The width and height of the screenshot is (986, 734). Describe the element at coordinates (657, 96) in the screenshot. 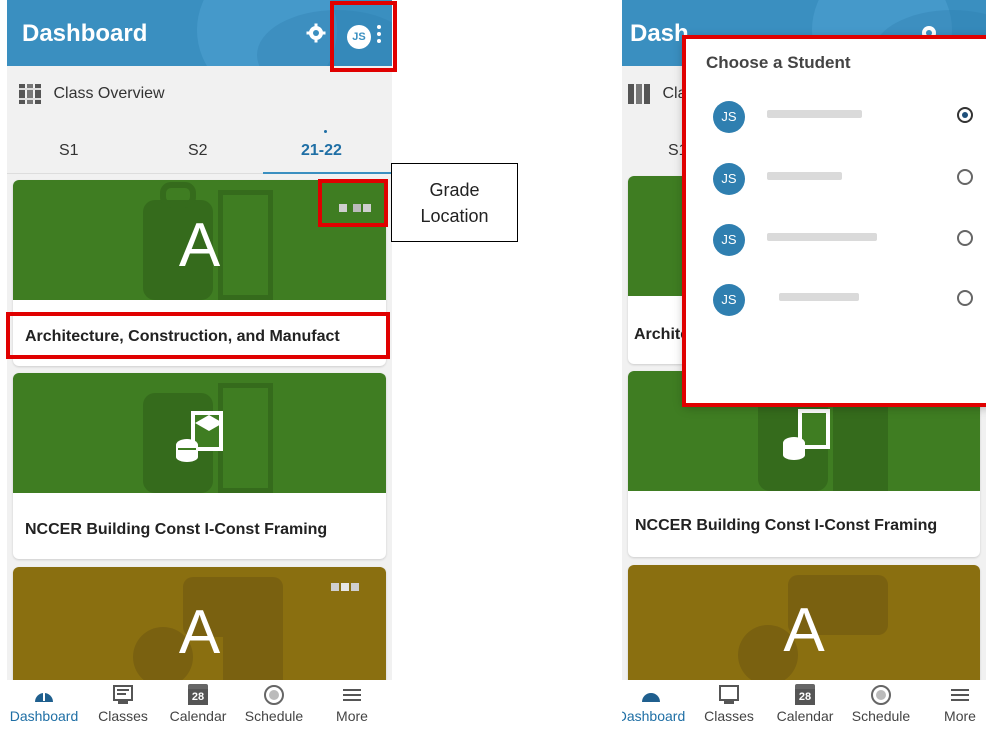

I see `class-overview-header: Cla` at that location.